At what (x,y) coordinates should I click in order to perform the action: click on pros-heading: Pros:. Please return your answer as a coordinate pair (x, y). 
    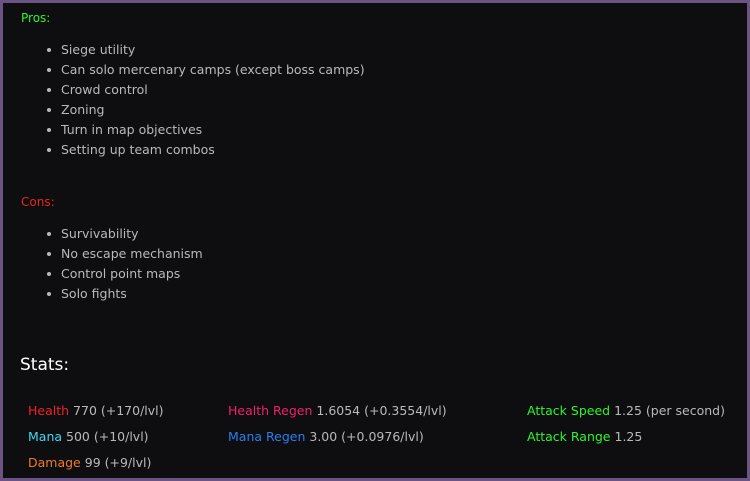
    Looking at the image, I should click on (36, 18).